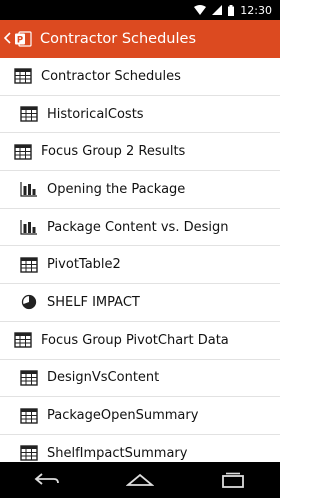 Image resolution: width=320 pixels, height=498 pixels. I want to click on list-item: Package Content vs. Design, so click(140, 228).